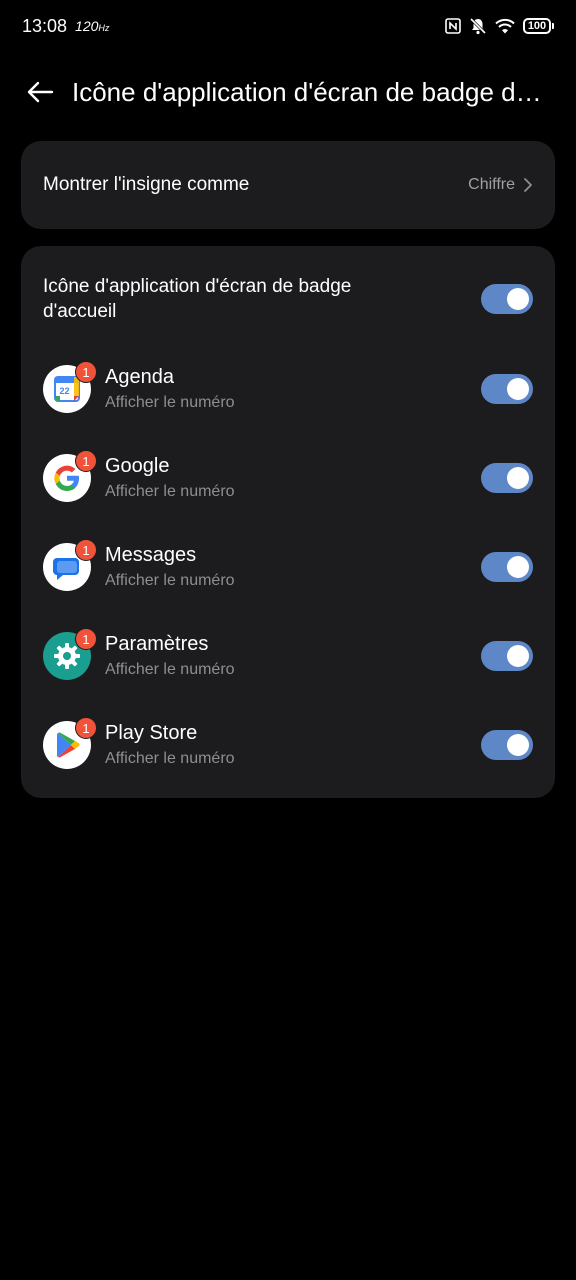 Image resolution: width=576 pixels, height=1280 pixels. Describe the element at coordinates (151, 732) in the screenshot. I see `app-name: Play Store` at that location.